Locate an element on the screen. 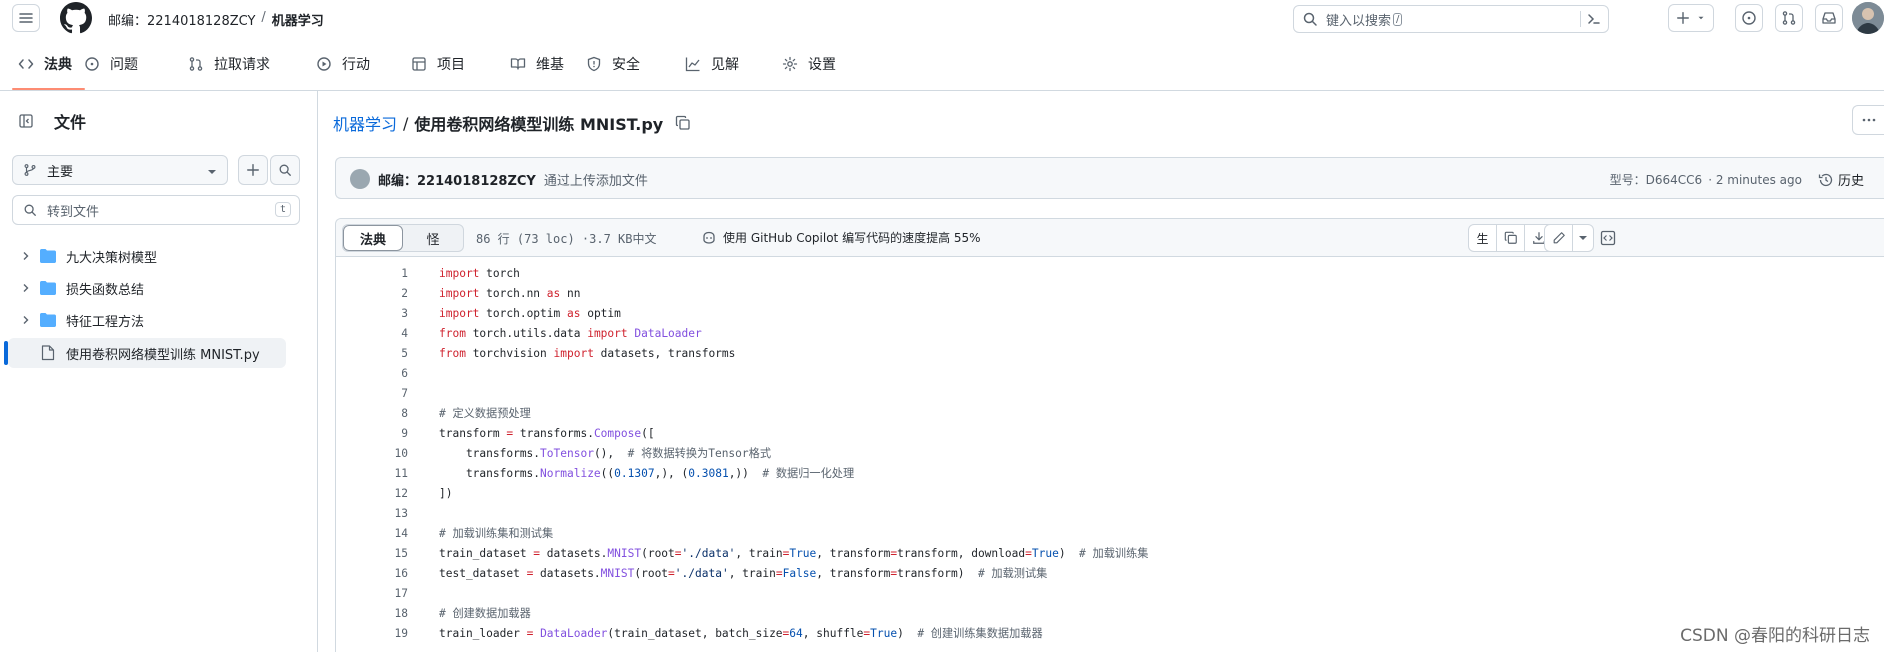 The image size is (1884, 652). line-number: 9 is located at coordinates (372, 433).